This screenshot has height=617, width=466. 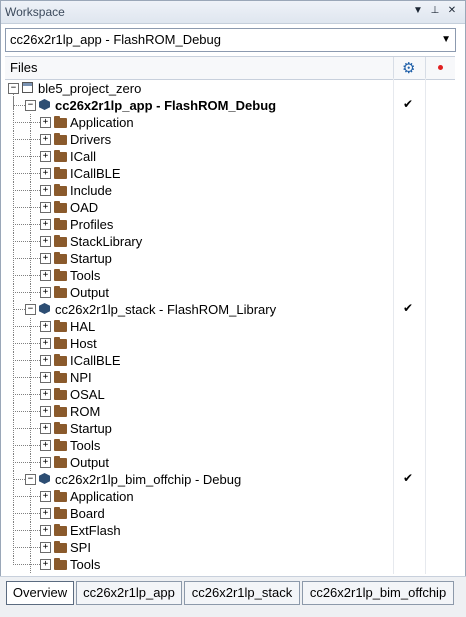 I want to click on tab-overview: Overview, so click(x=40, y=593).